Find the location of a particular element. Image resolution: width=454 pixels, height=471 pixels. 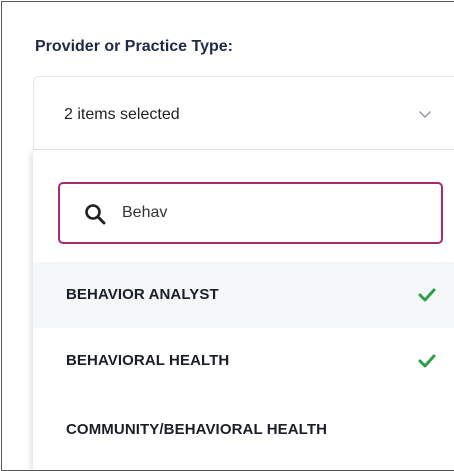

practice-type-select: 2 items selected is located at coordinates (243, 113).